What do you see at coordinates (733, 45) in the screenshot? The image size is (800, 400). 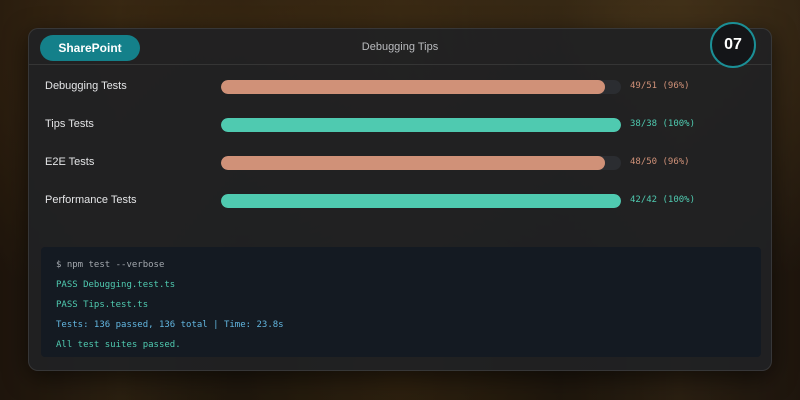 I see `step-number-badge: 07` at bounding box center [733, 45].